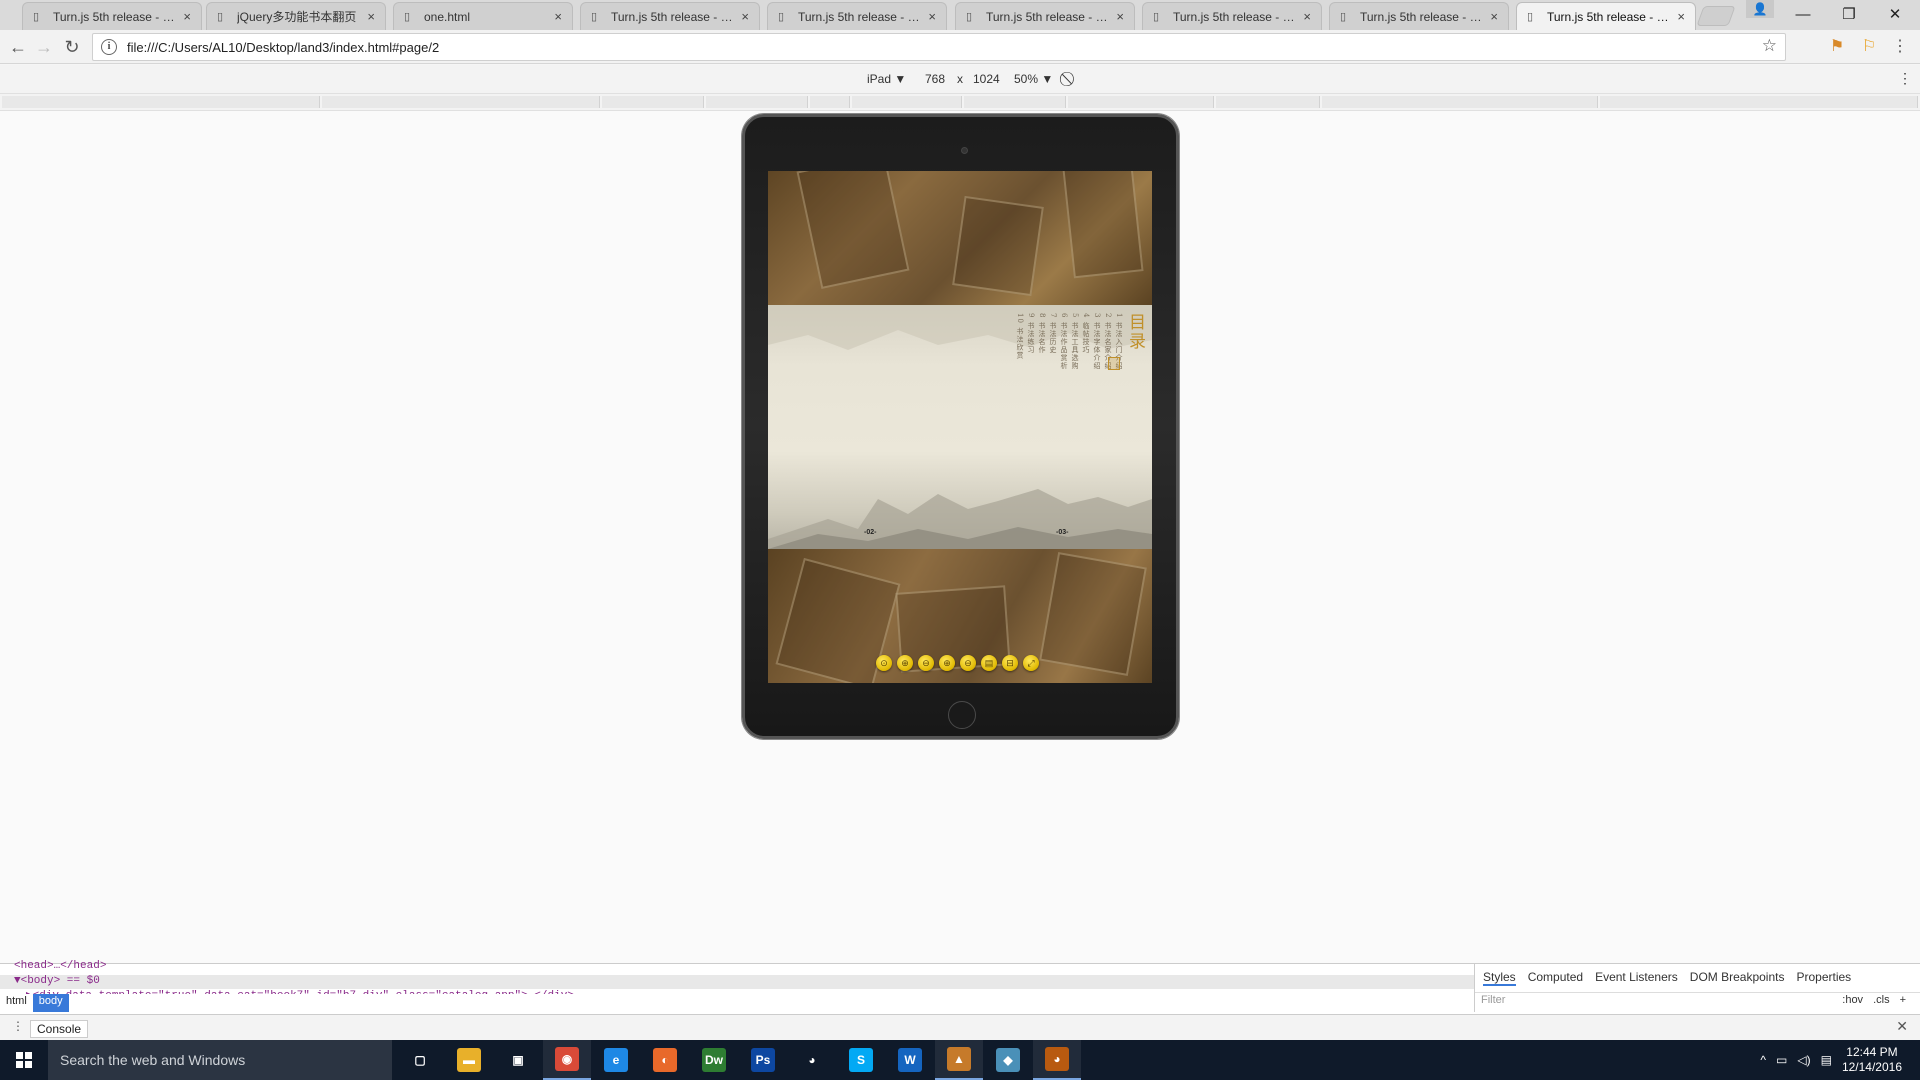  What do you see at coordinates (1903, 1000) in the screenshot?
I see `add-rule-button: +` at bounding box center [1903, 1000].